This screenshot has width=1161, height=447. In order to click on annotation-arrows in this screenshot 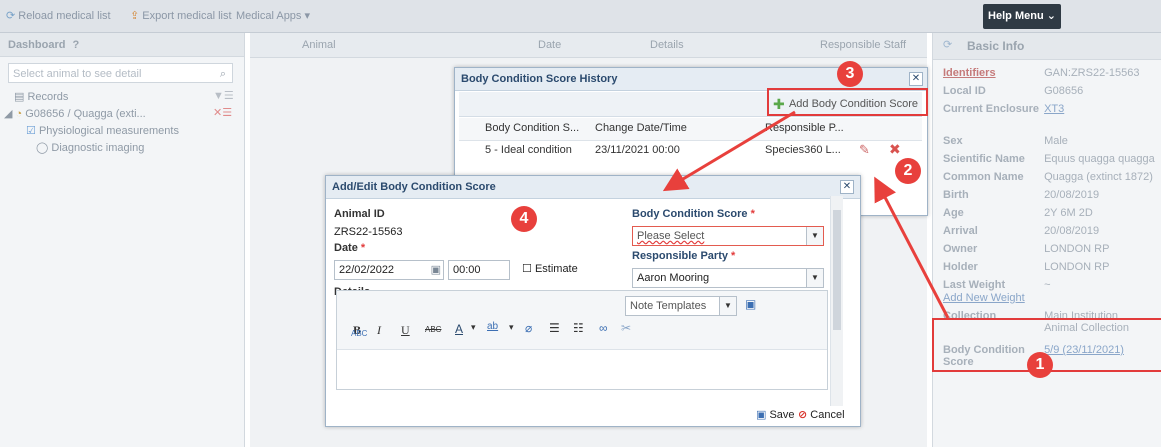, I will do `click(806, 214)`.